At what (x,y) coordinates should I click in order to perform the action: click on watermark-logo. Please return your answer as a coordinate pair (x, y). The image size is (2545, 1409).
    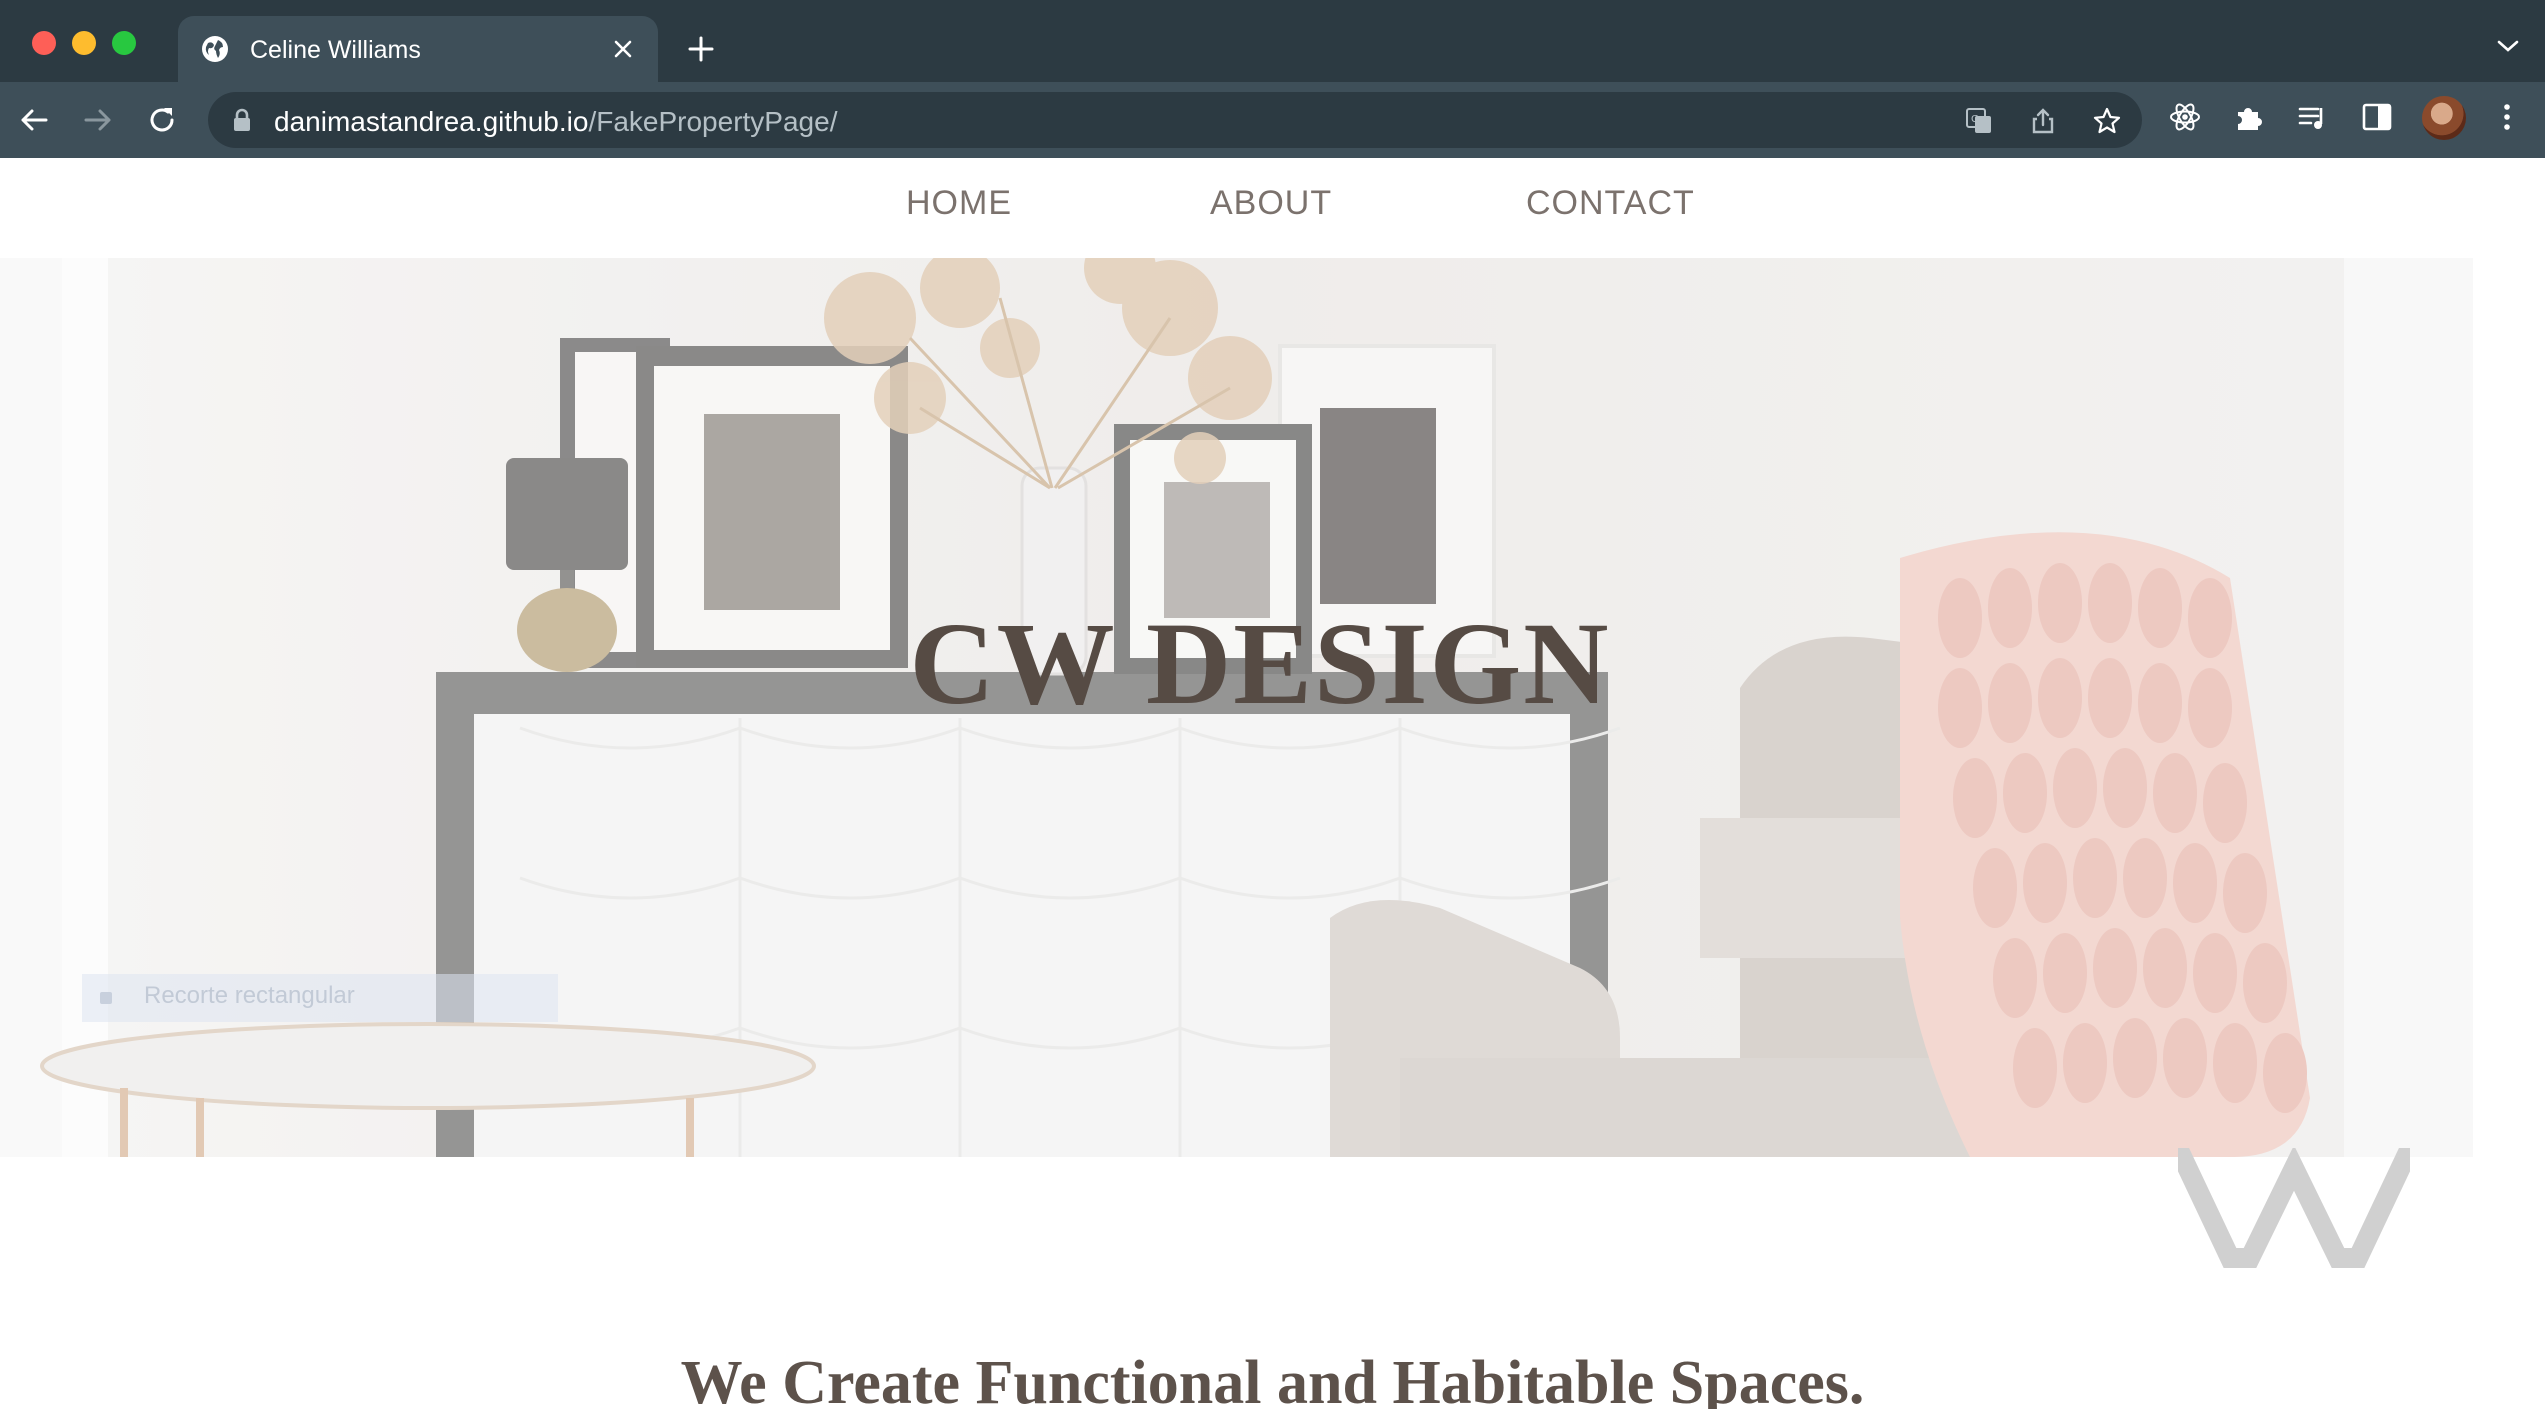
    Looking at the image, I should click on (2294, 1208).